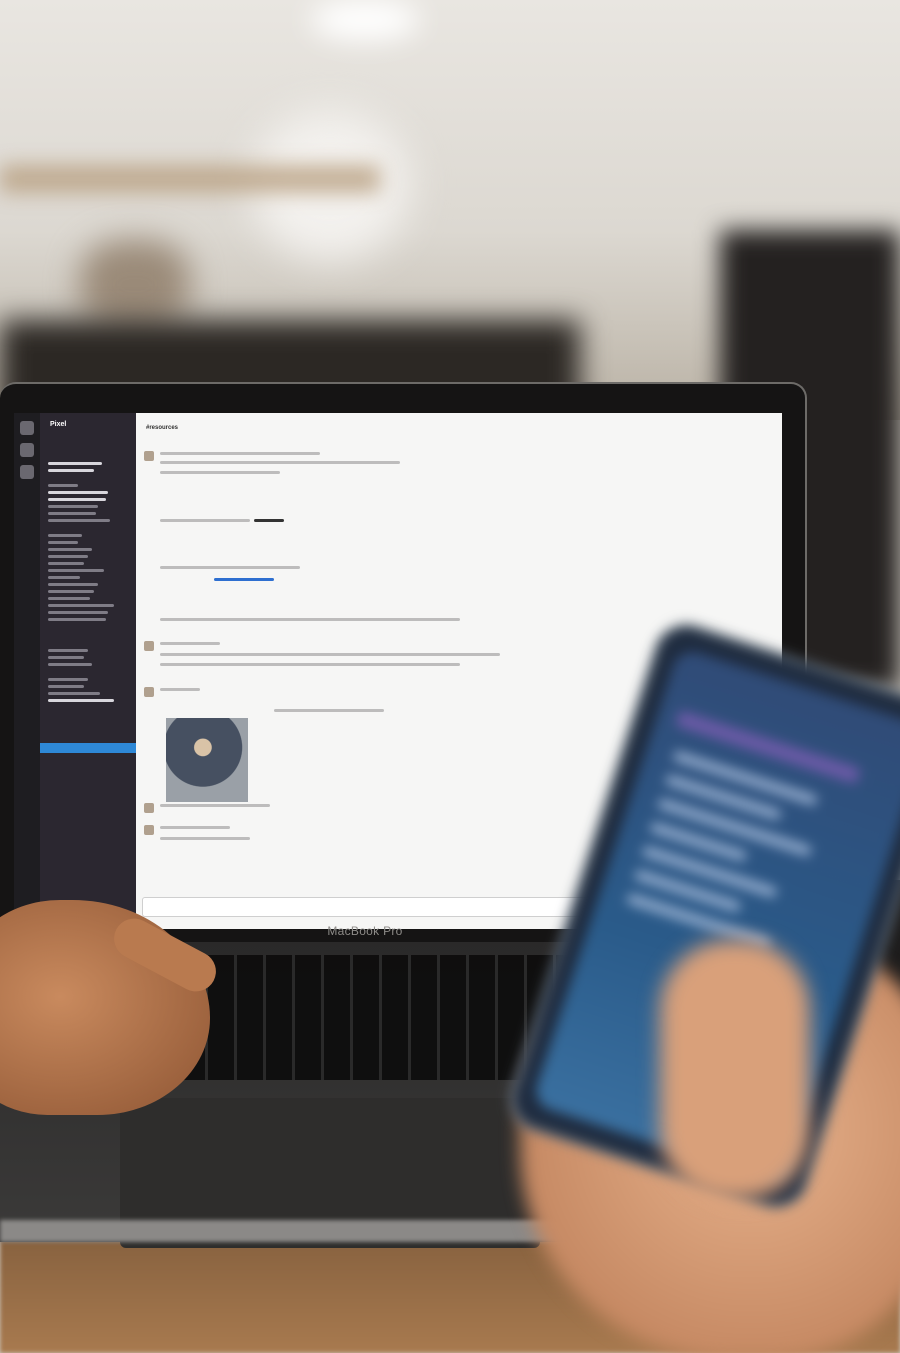  Describe the element at coordinates (768, 747) in the screenshot. I see `phone-header-bar` at that location.